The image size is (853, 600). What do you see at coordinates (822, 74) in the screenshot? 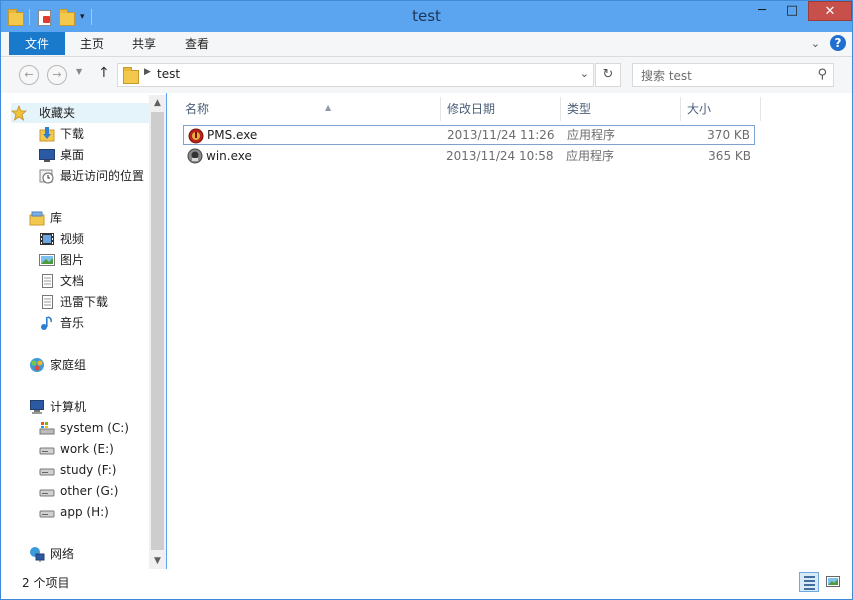
I see `search-icon: ⚲` at bounding box center [822, 74].